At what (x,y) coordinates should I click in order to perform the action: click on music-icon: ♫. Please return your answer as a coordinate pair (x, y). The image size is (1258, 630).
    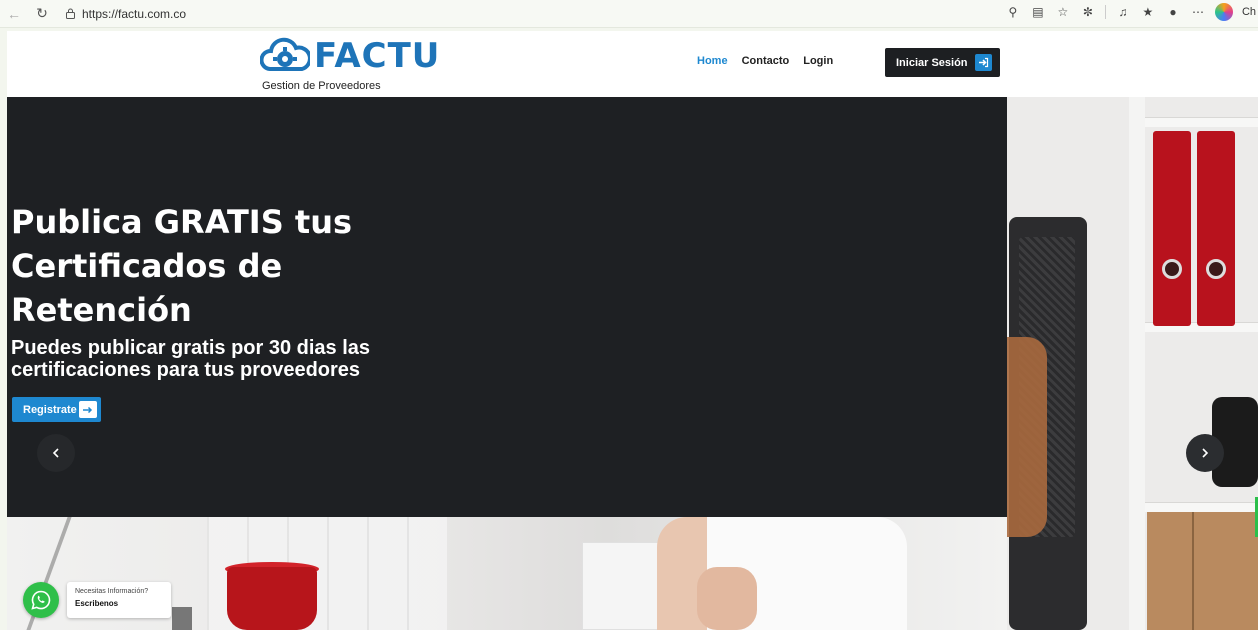
    Looking at the image, I should click on (1123, 12).